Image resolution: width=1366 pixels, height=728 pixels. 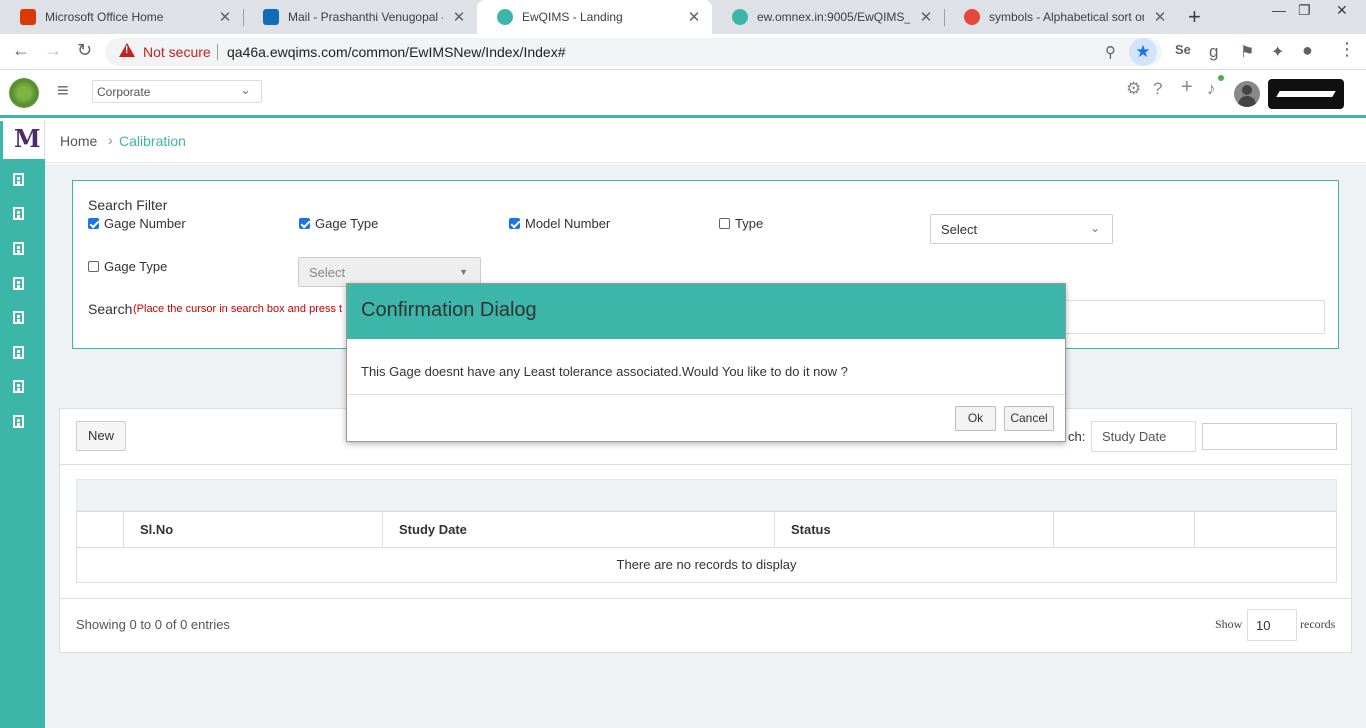 What do you see at coordinates (153, 624) in the screenshot?
I see `pagination-summary: Showing 0 to 0 of 0 entries` at bounding box center [153, 624].